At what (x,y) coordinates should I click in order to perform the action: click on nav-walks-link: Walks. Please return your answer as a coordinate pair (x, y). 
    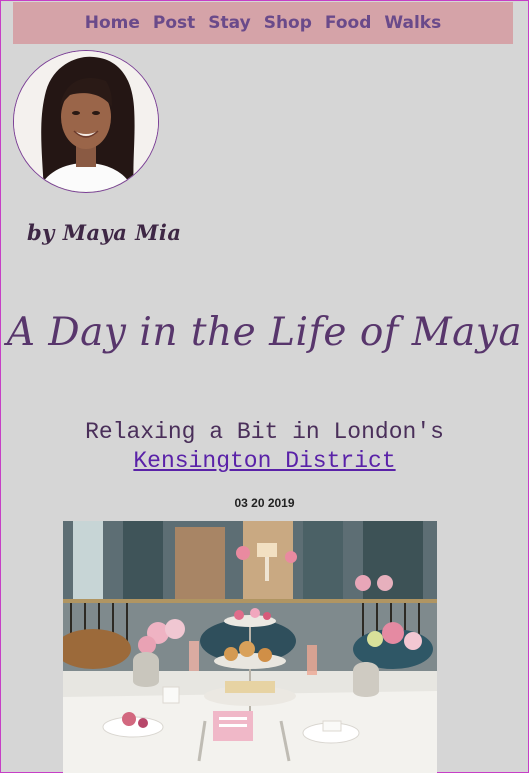
    Looking at the image, I should click on (412, 23).